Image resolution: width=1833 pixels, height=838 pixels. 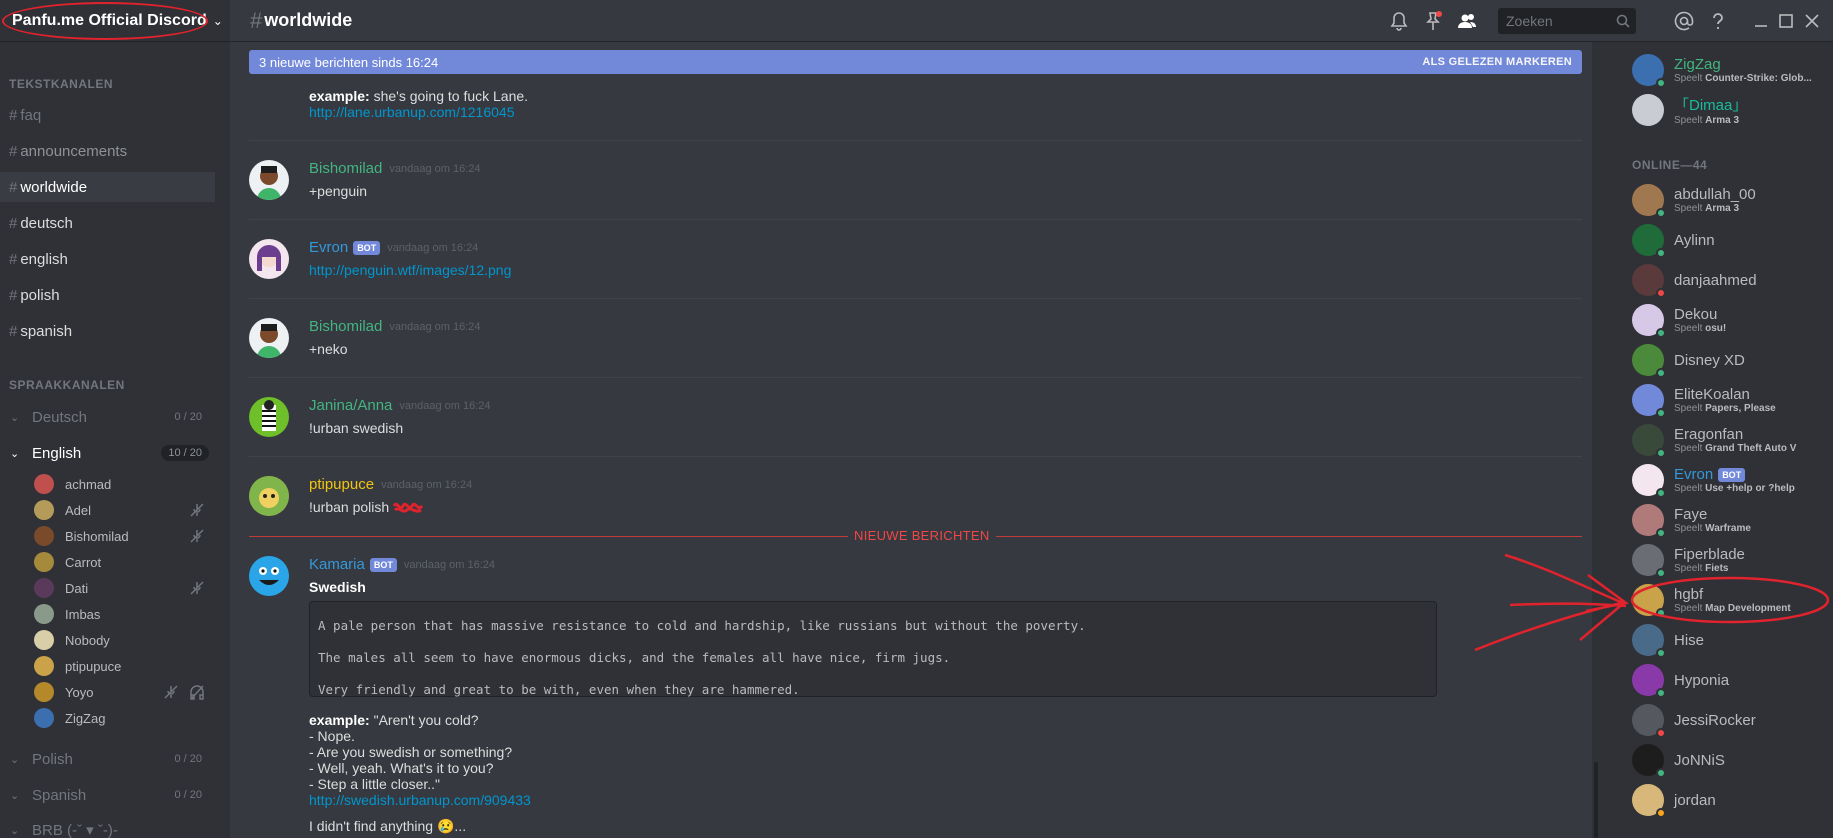 What do you see at coordinates (1732, 360) in the screenshot?
I see `member-item: Disney XD` at bounding box center [1732, 360].